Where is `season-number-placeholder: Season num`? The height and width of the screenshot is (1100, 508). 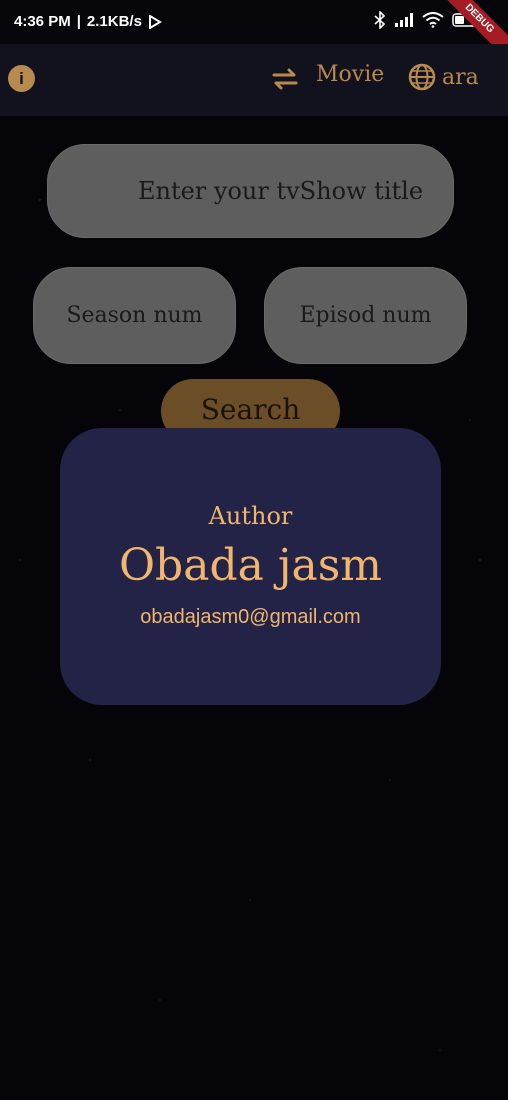
season-number-placeholder: Season num is located at coordinates (134, 315).